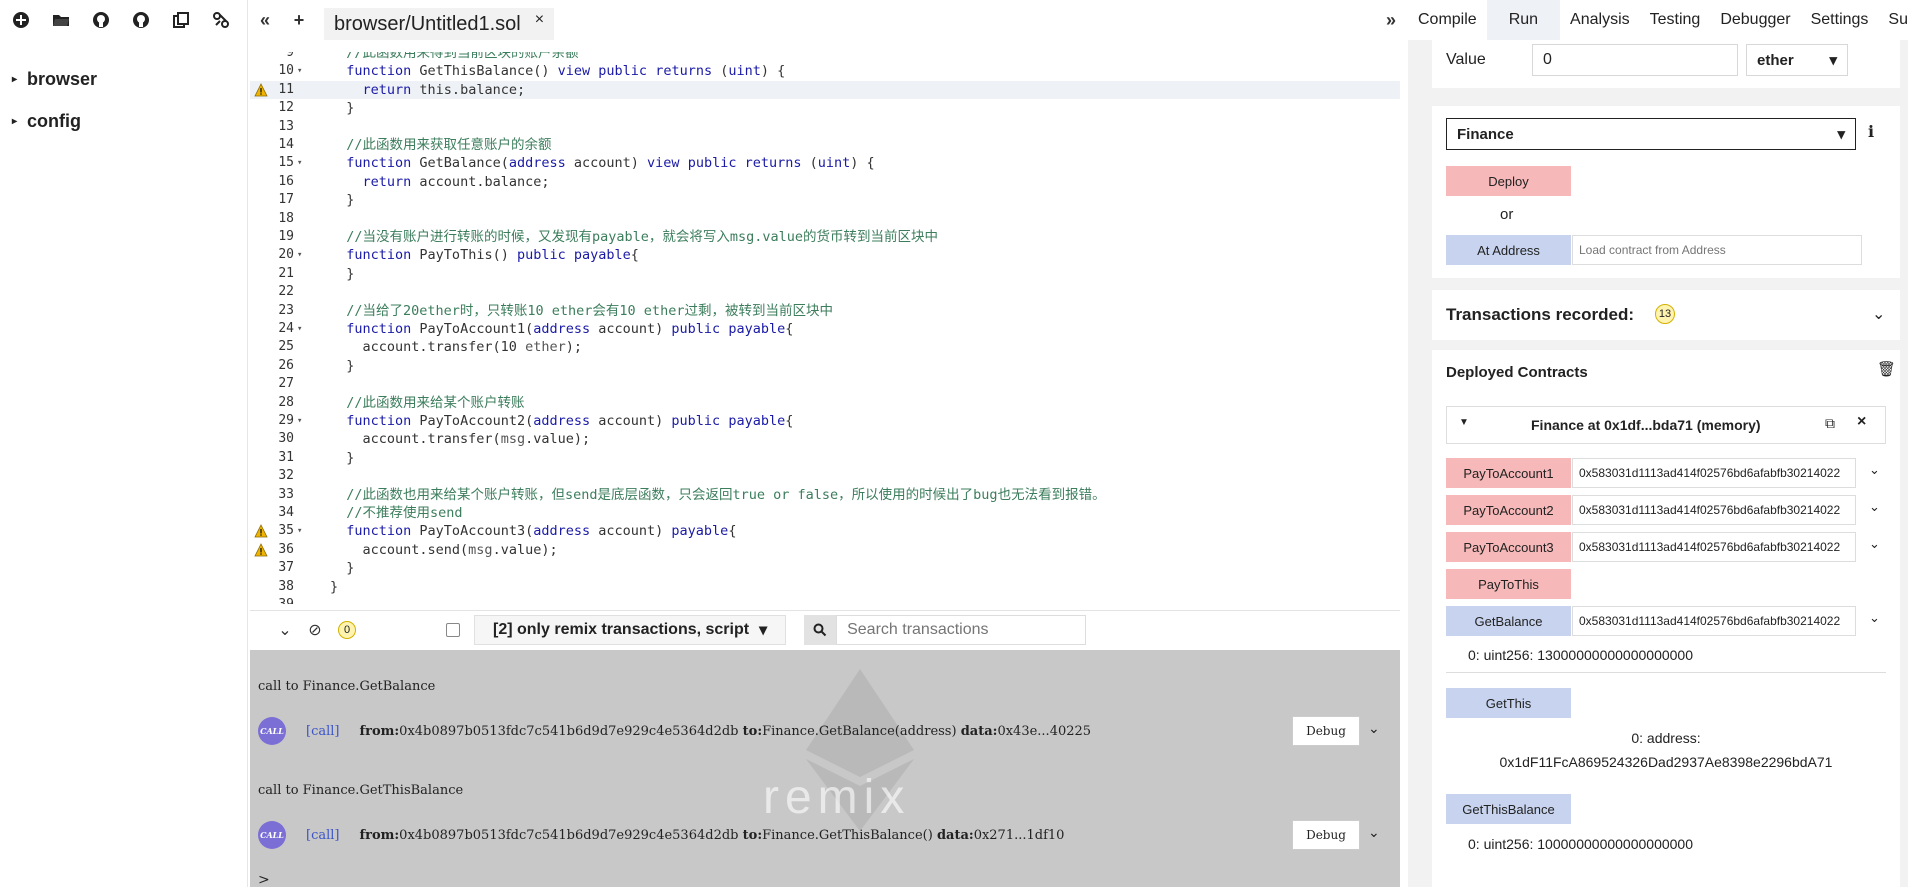 The height and width of the screenshot is (887, 1908). I want to click on code-line: 20 ▾ function PayToThis() public payable{, so click(825, 255).